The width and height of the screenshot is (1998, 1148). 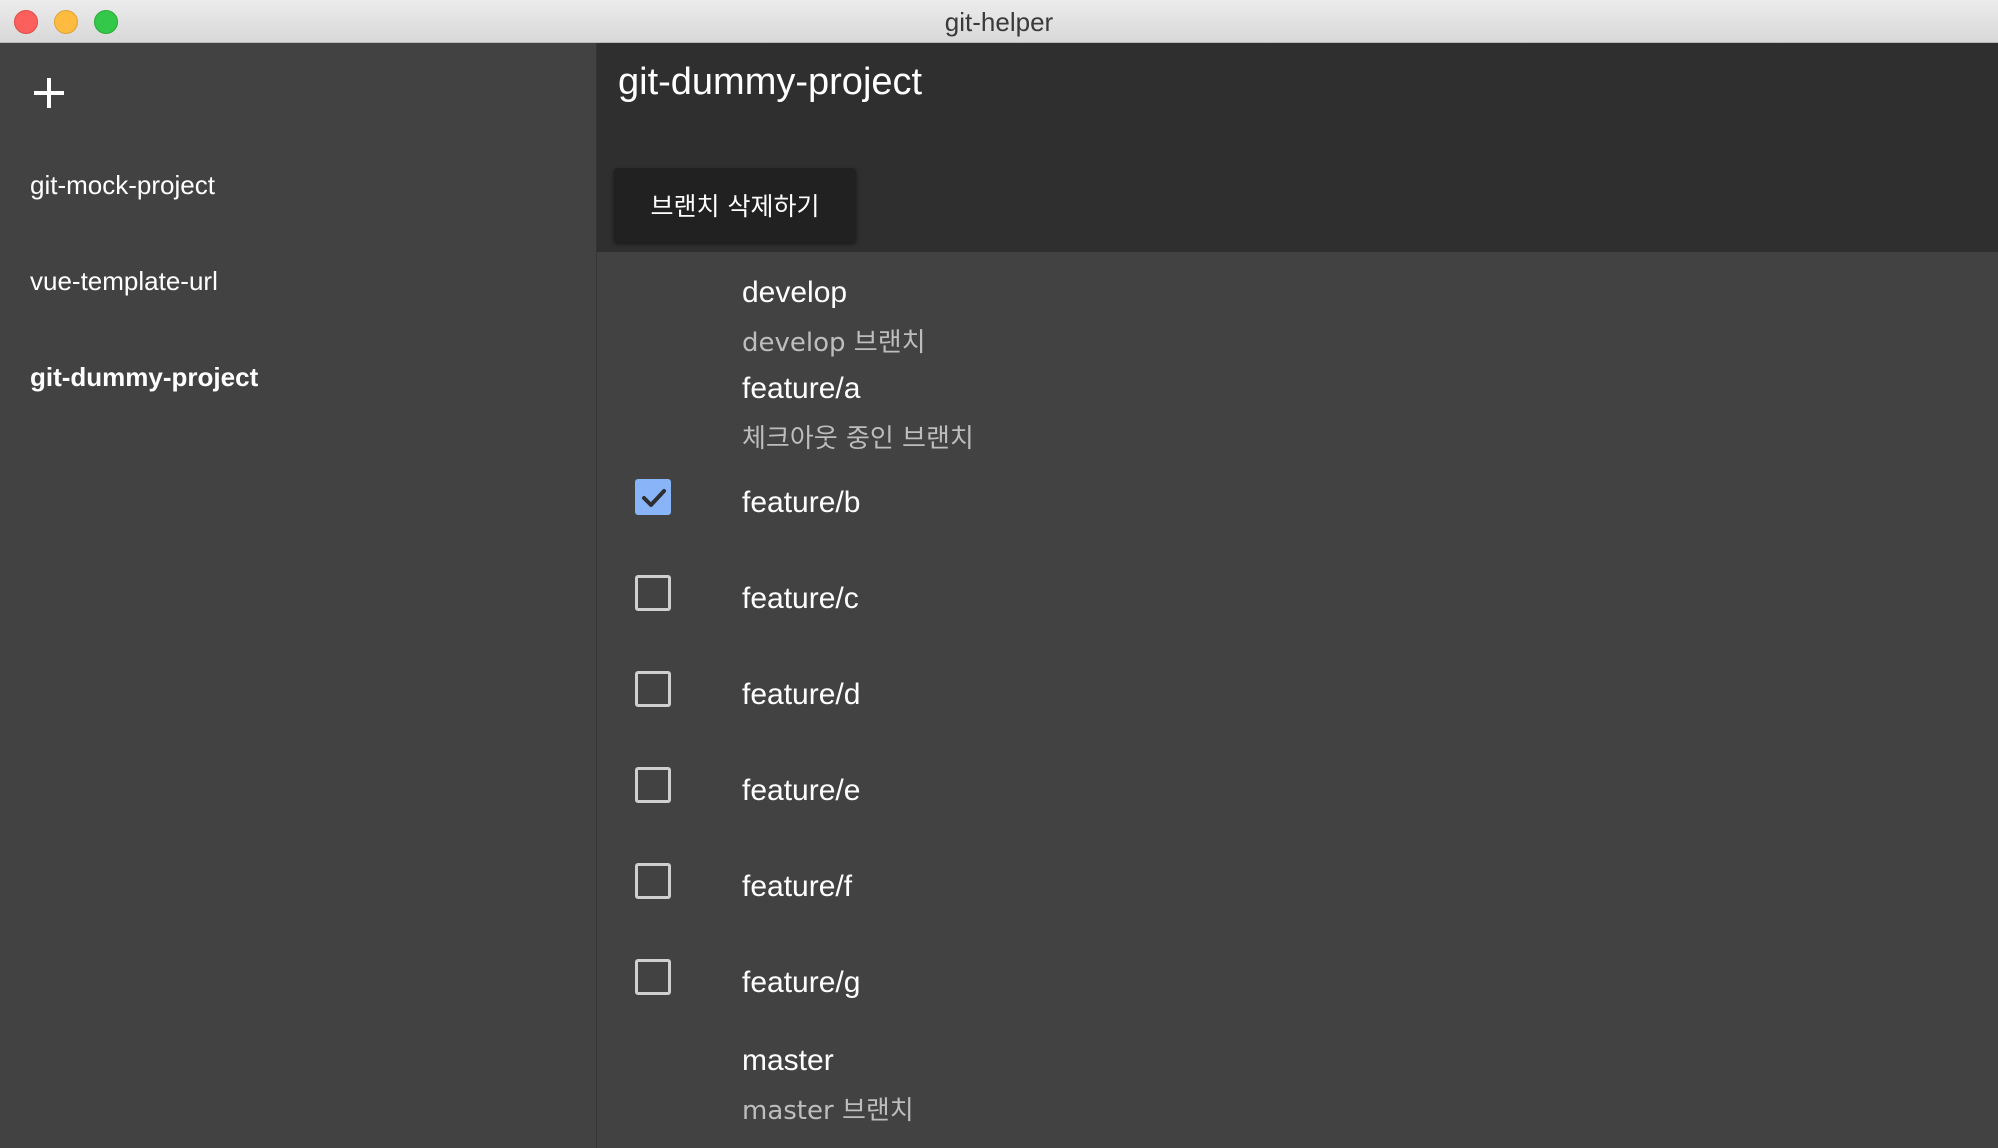 What do you see at coordinates (770, 82) in the screenshot?
I see `project-title: git-dummy-project` at bounding box center [770, 82].